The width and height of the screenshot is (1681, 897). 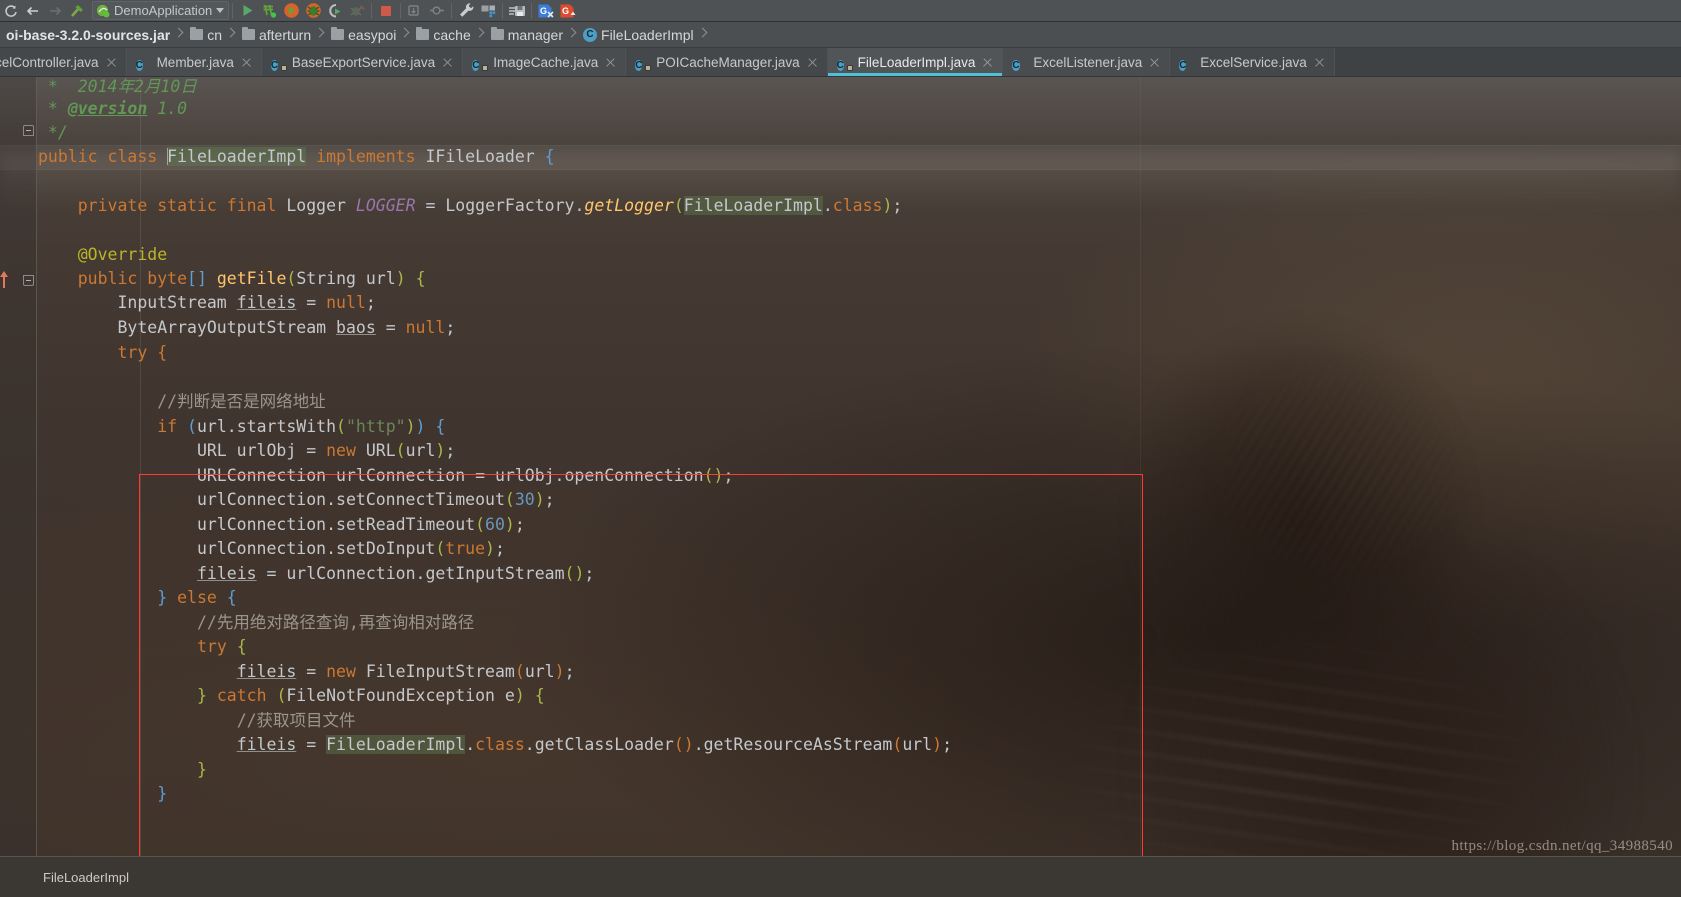 I want to click on tab-excelcontroller: celController.java, so click(x=63, y=62).